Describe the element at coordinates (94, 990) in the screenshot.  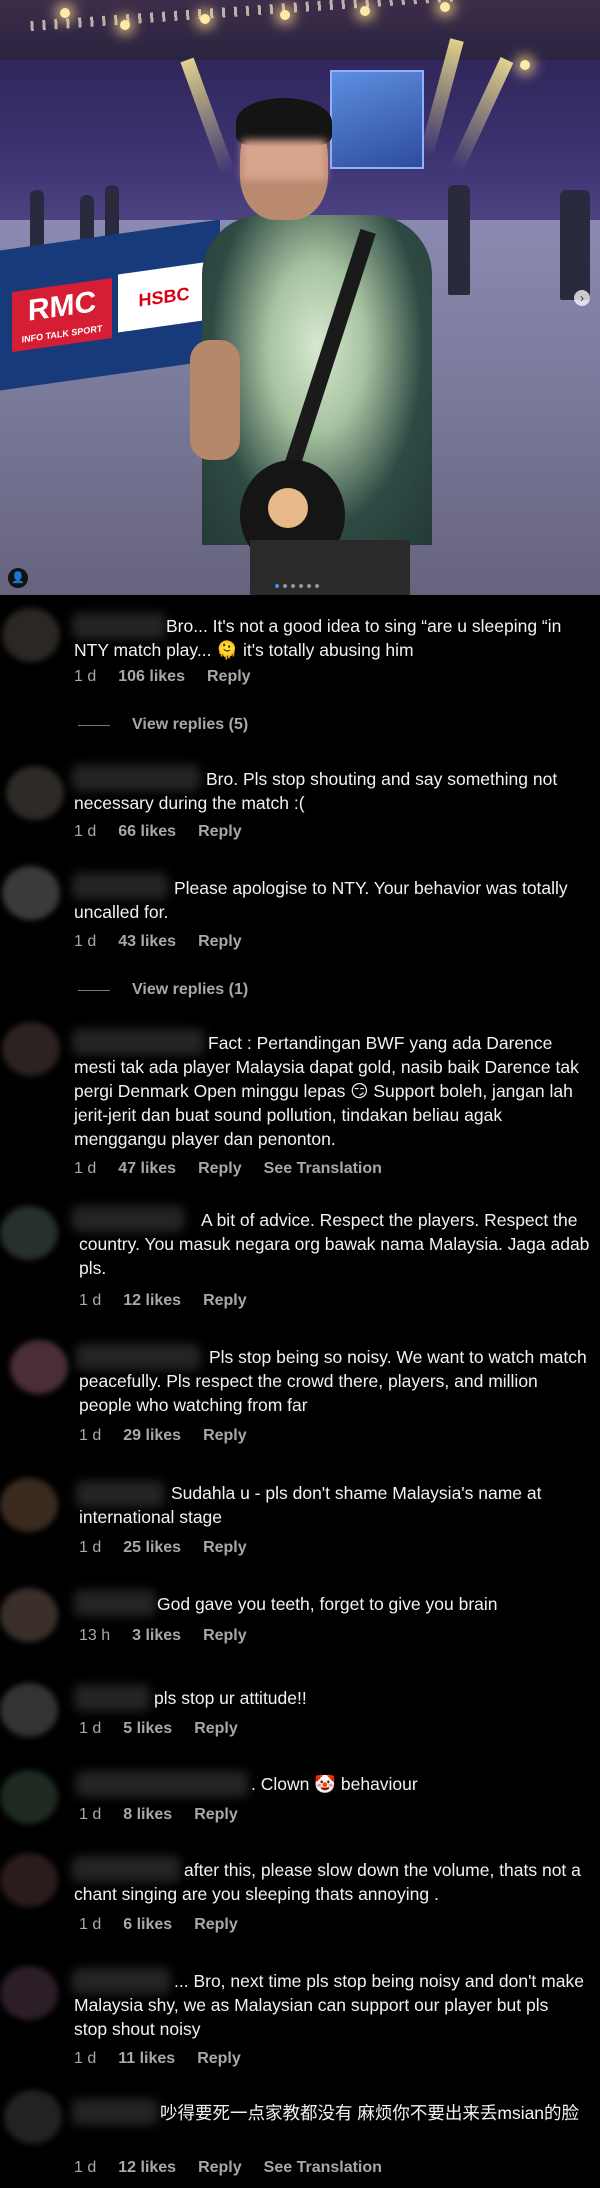
I see `divider` at that location.